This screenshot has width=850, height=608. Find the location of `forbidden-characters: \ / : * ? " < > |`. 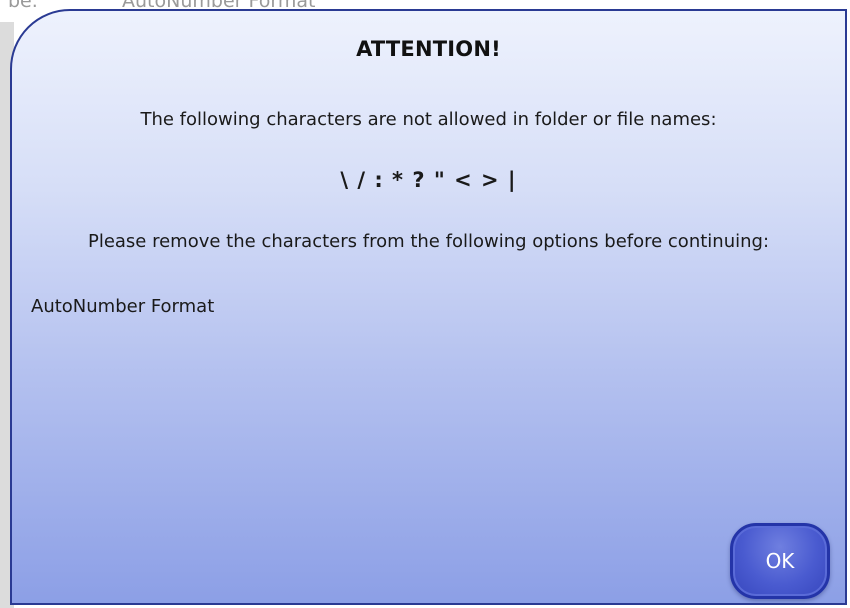

forbidden-characters: \ / : * ? " < > | is located at coordinates (428, 180).